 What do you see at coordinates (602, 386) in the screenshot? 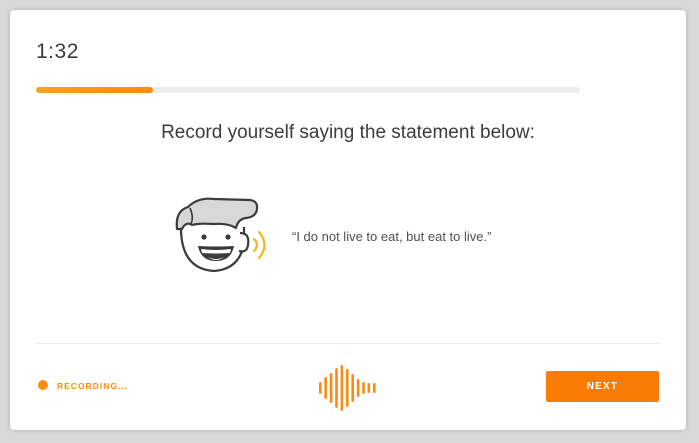
I see `next-button: NEXT` at bounding box center [602, 386].